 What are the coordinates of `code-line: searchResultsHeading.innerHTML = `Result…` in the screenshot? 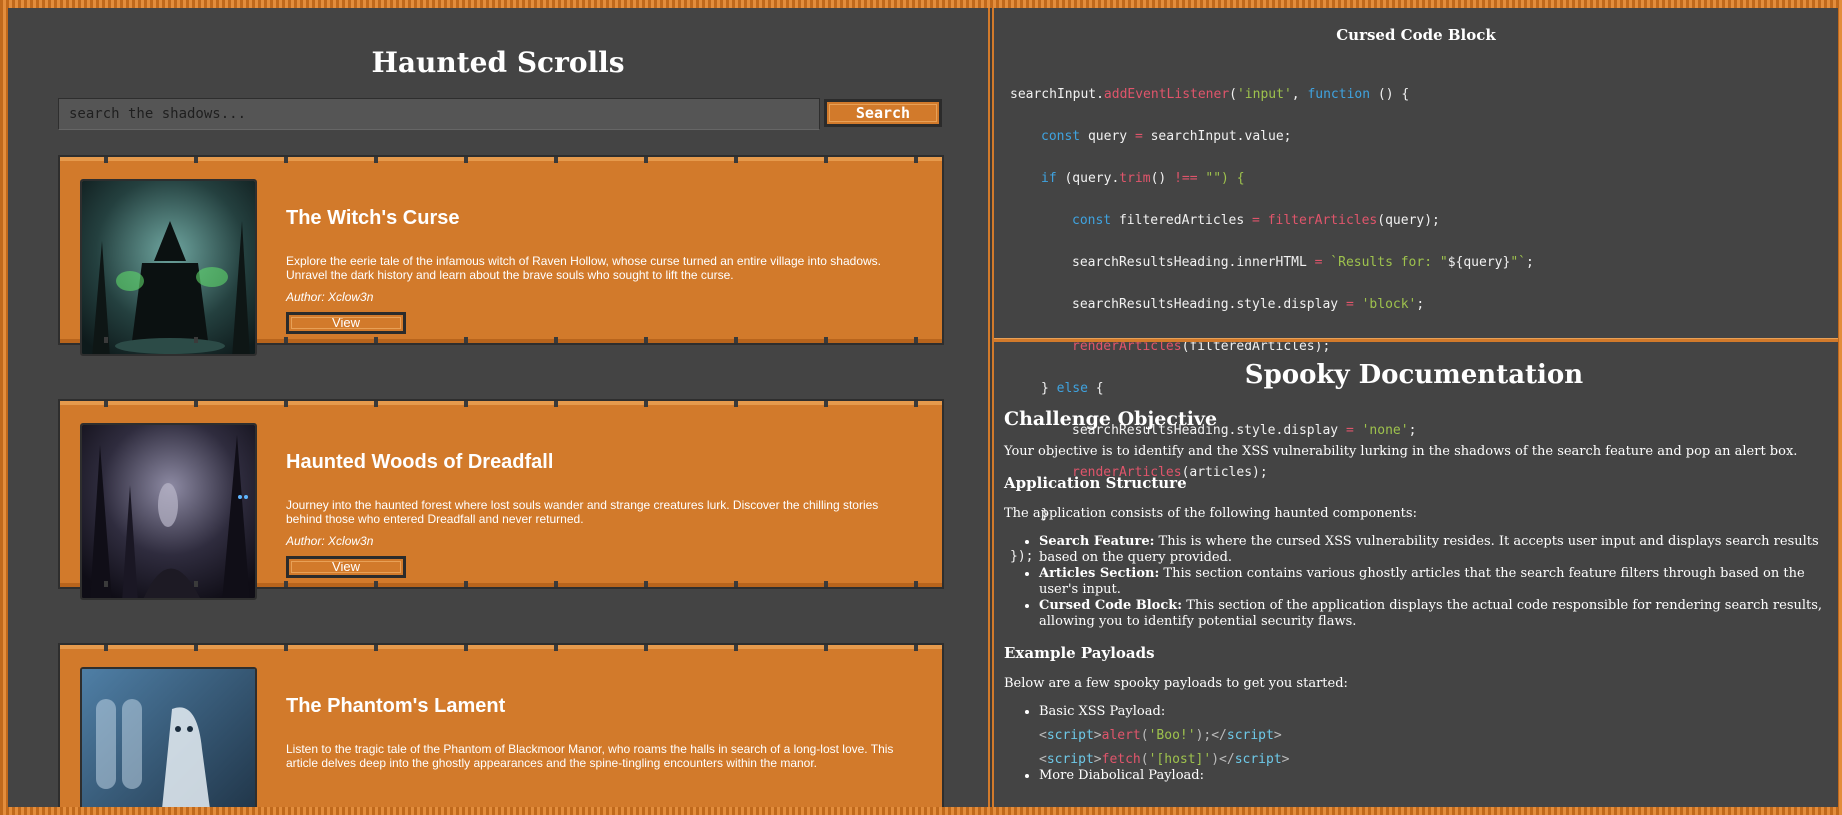 It's located at (1303, 262).